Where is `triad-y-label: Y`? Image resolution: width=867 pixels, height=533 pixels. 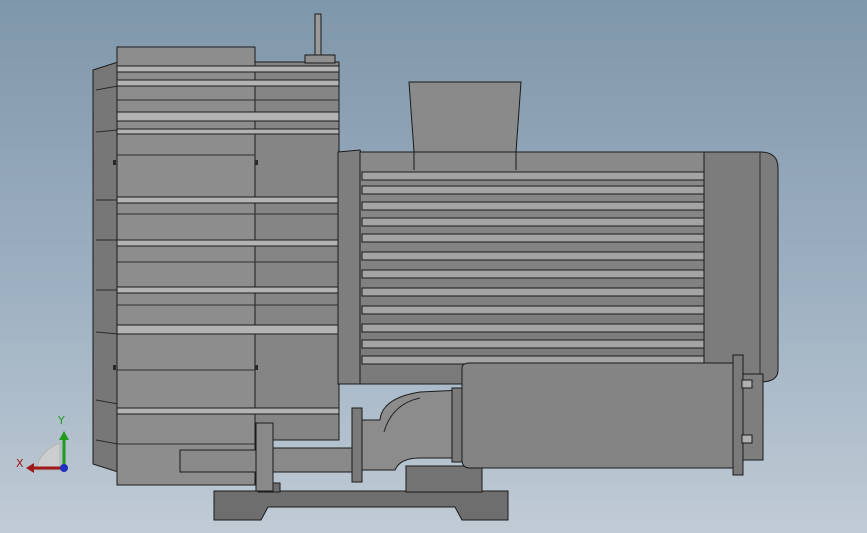
triad-y-label: Y is located at coordinates (61, 420).